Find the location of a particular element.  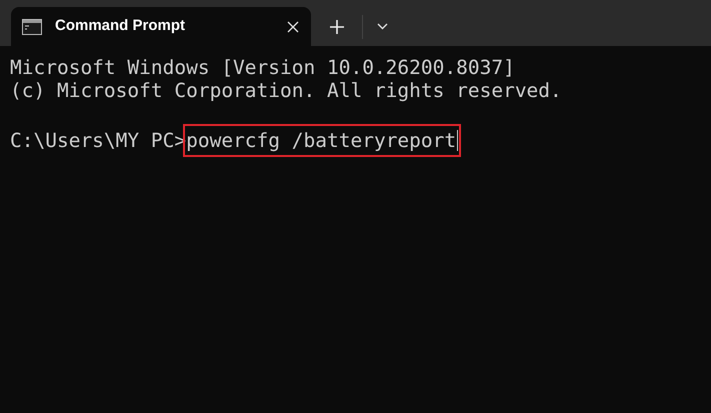

command-text: powercfg /batteryreport is located at coordinates (322, 140).